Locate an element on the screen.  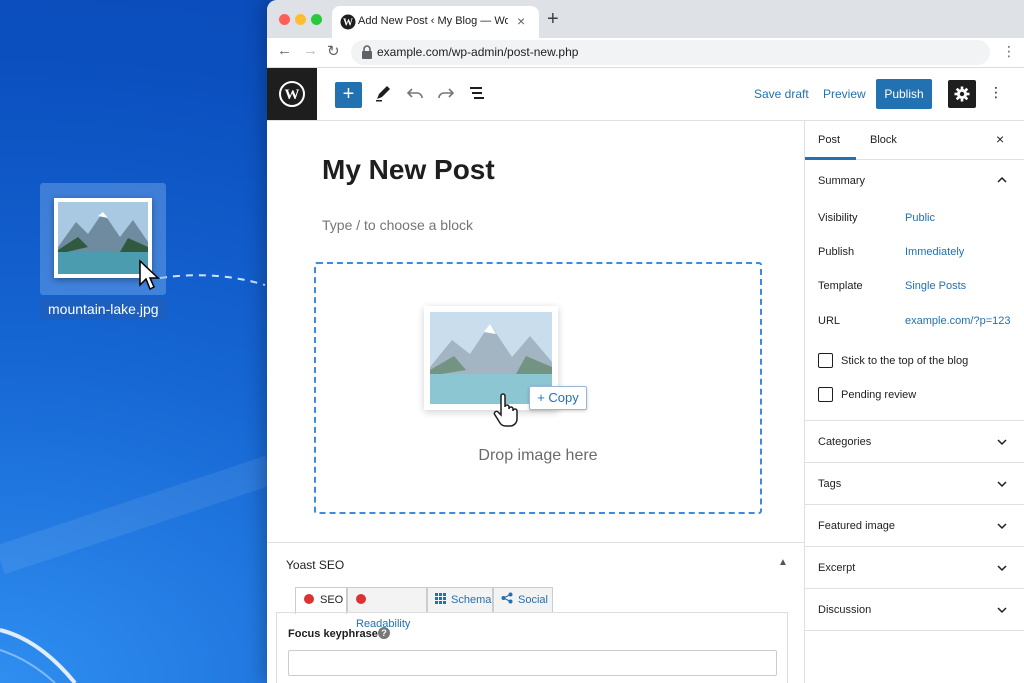
collapse-caret-icon: ▲ is located at coordinates (783, 562).